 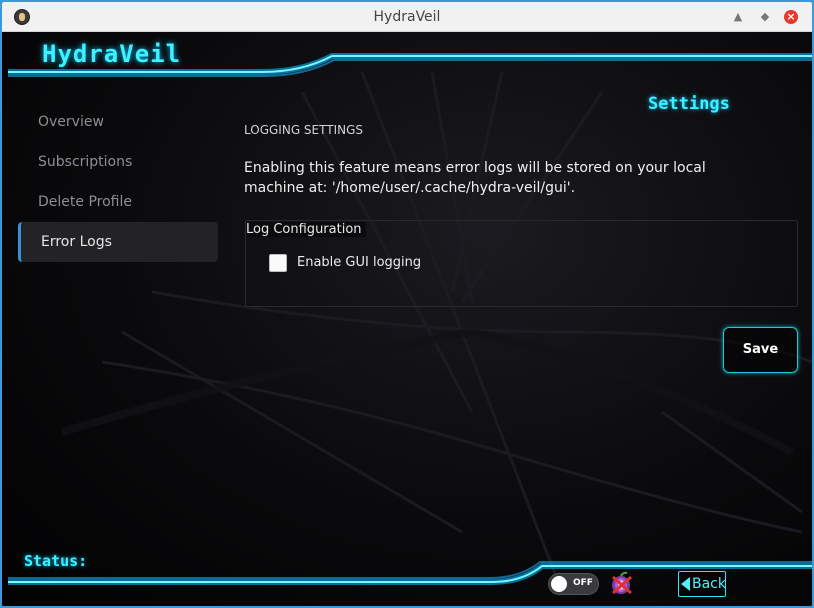 What do you see at coordinates (306, 229) in the screenshot?
I see `group-title: Log Configuration` at bounding box center [306, 229].